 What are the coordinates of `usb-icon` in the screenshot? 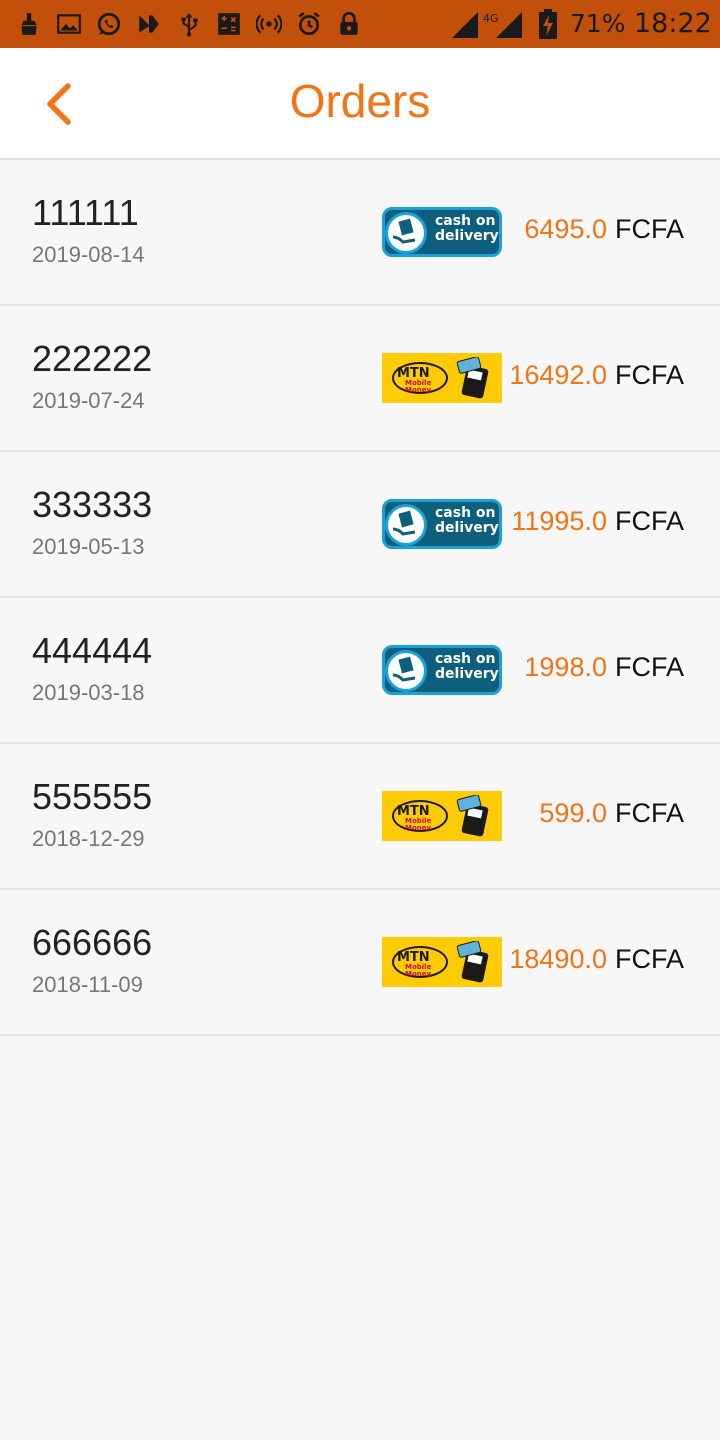 It's located at (189, 24).